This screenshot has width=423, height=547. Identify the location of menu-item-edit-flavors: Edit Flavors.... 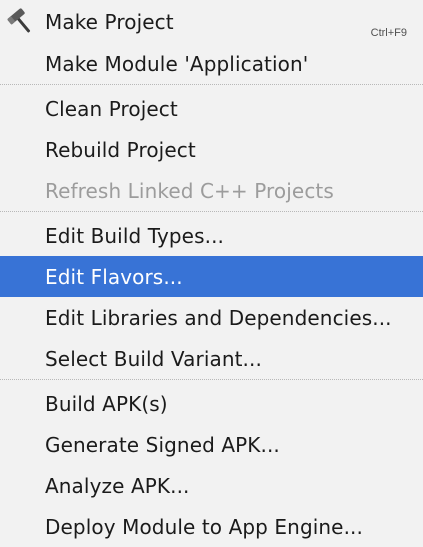
(211, 276).